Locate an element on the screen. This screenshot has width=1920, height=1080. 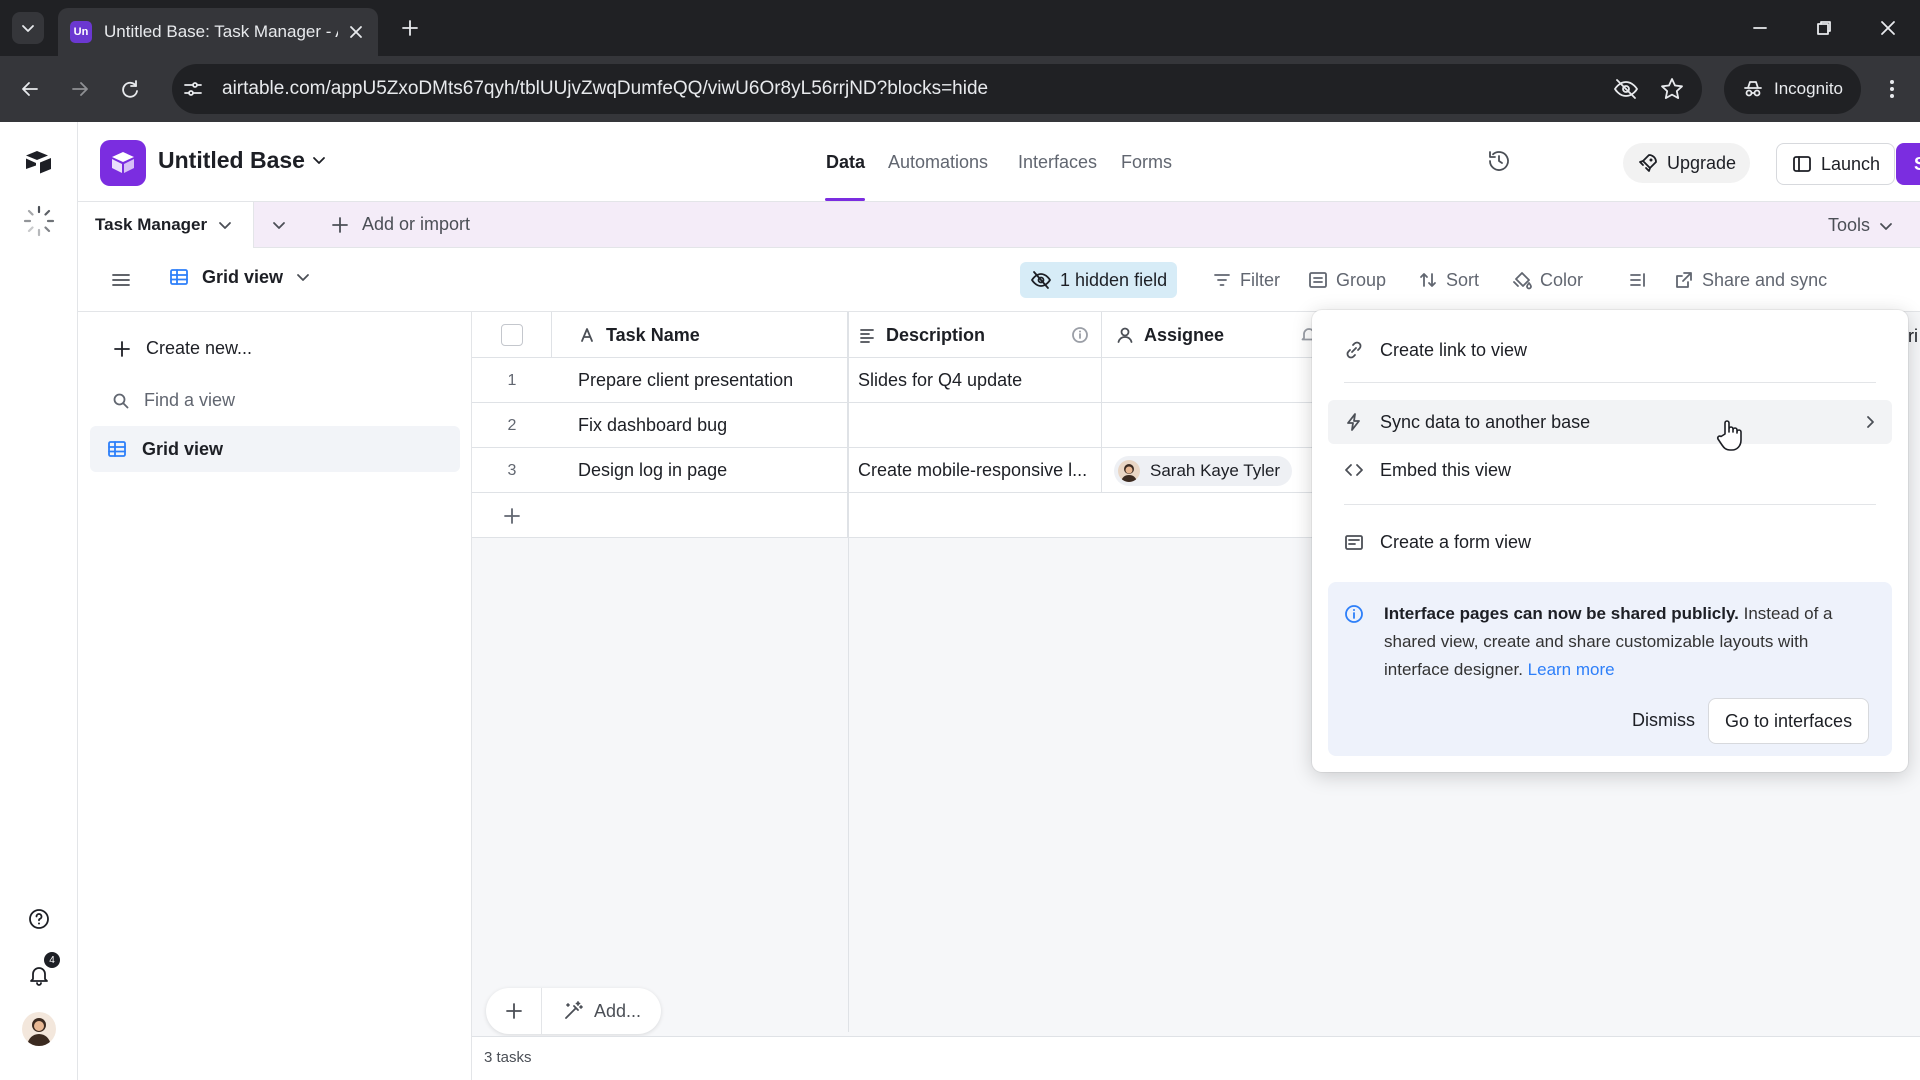
select-all-checkbox is located at coordinates (511, 335).